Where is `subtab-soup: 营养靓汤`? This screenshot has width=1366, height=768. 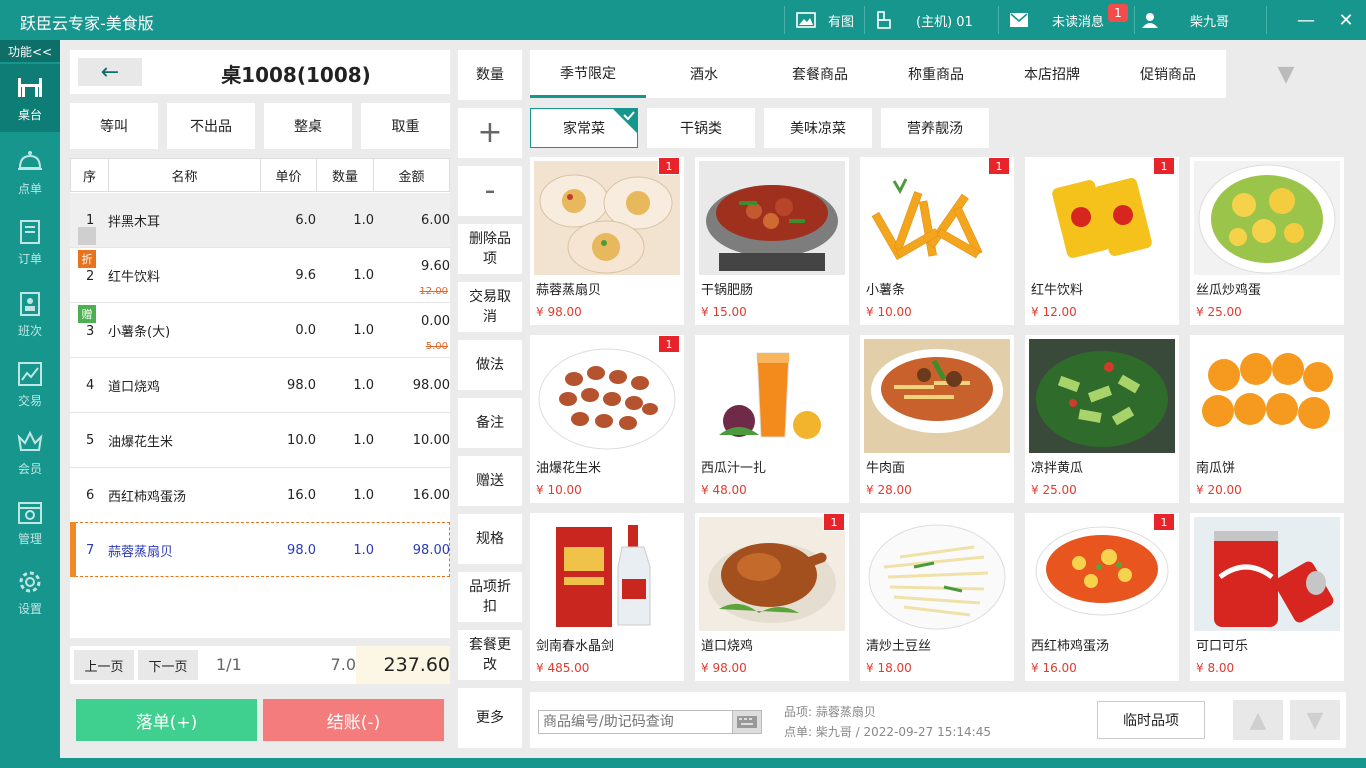 subtab-soup: 营养靓汤 is located at coordinates (935, 128).